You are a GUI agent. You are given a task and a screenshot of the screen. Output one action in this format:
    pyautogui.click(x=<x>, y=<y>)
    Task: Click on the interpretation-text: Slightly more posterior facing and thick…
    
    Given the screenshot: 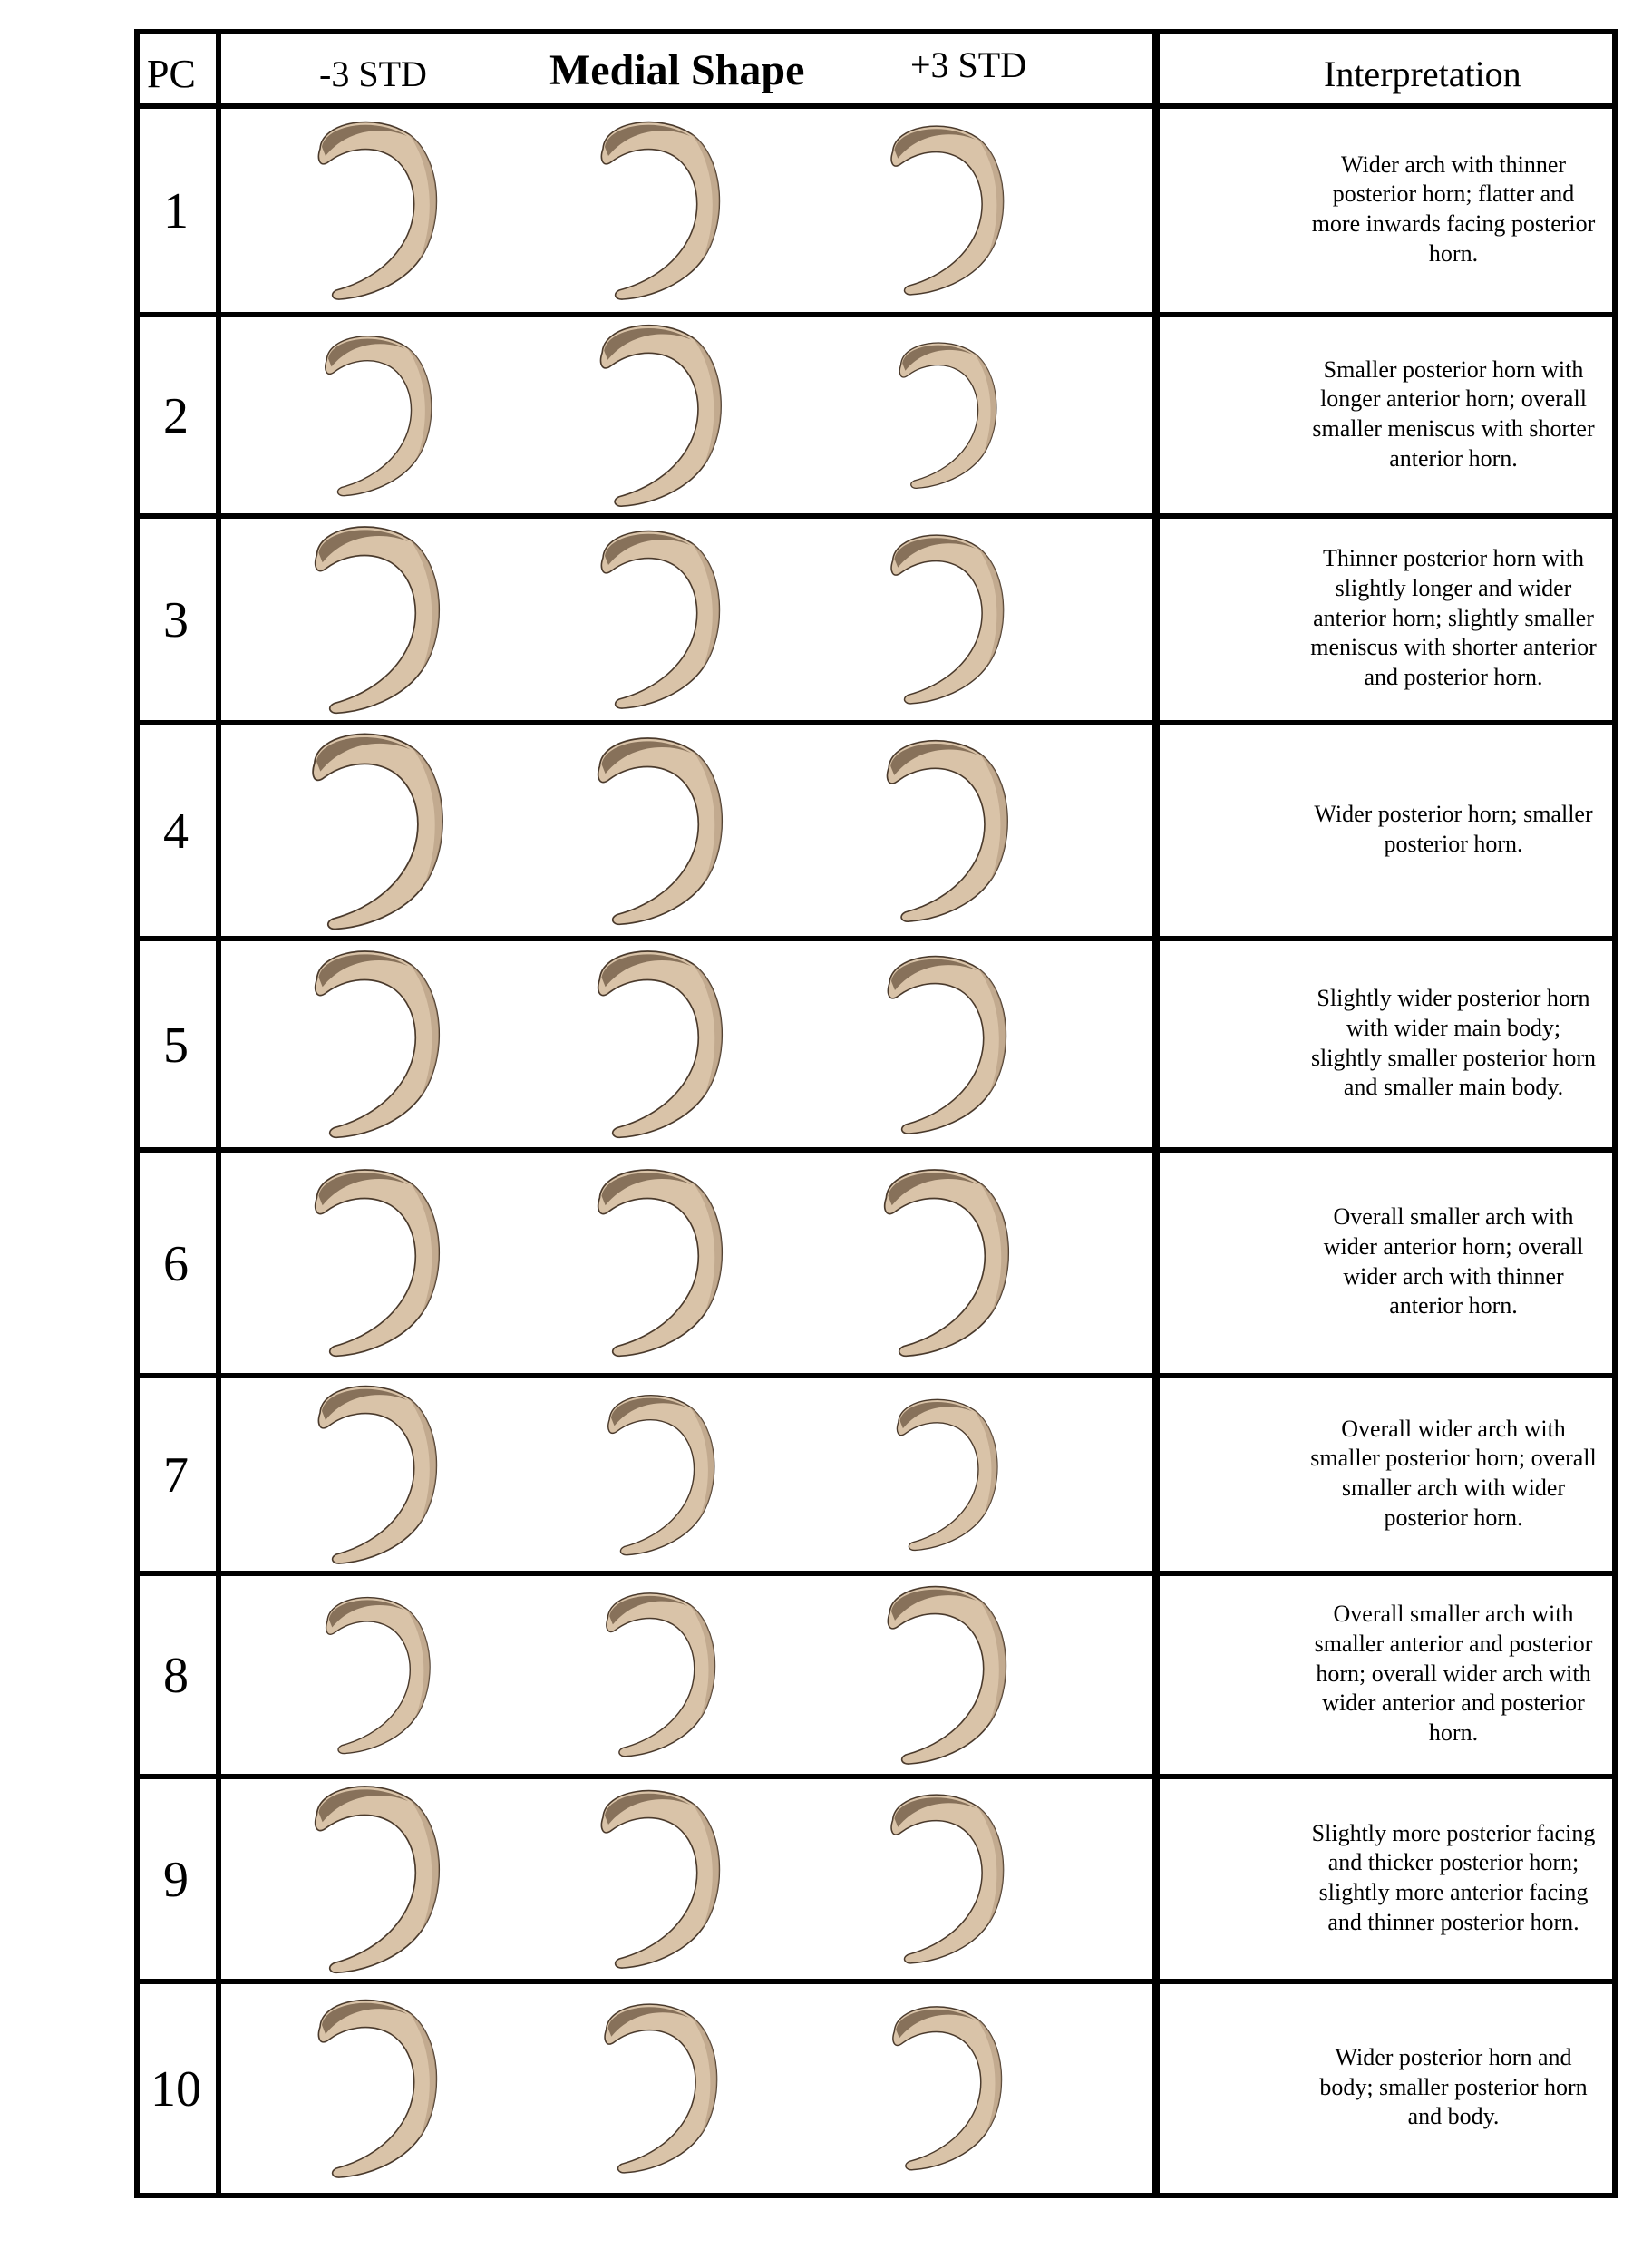 What is the action you would take?
    pyautogui.click(x=1453, y=1877)
    